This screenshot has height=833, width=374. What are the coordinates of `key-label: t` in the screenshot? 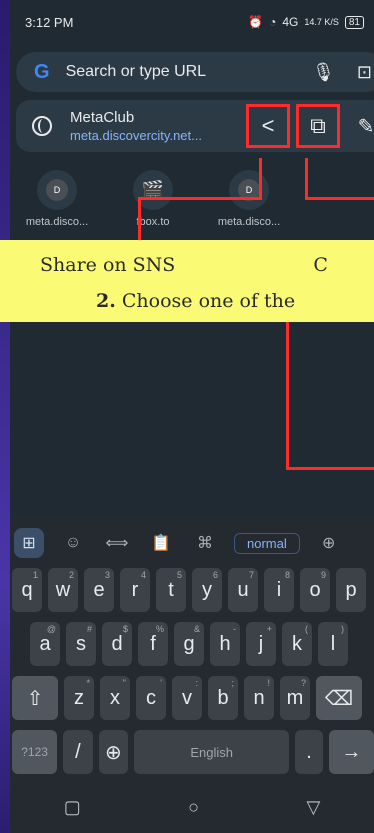 It's located at (171, 589).